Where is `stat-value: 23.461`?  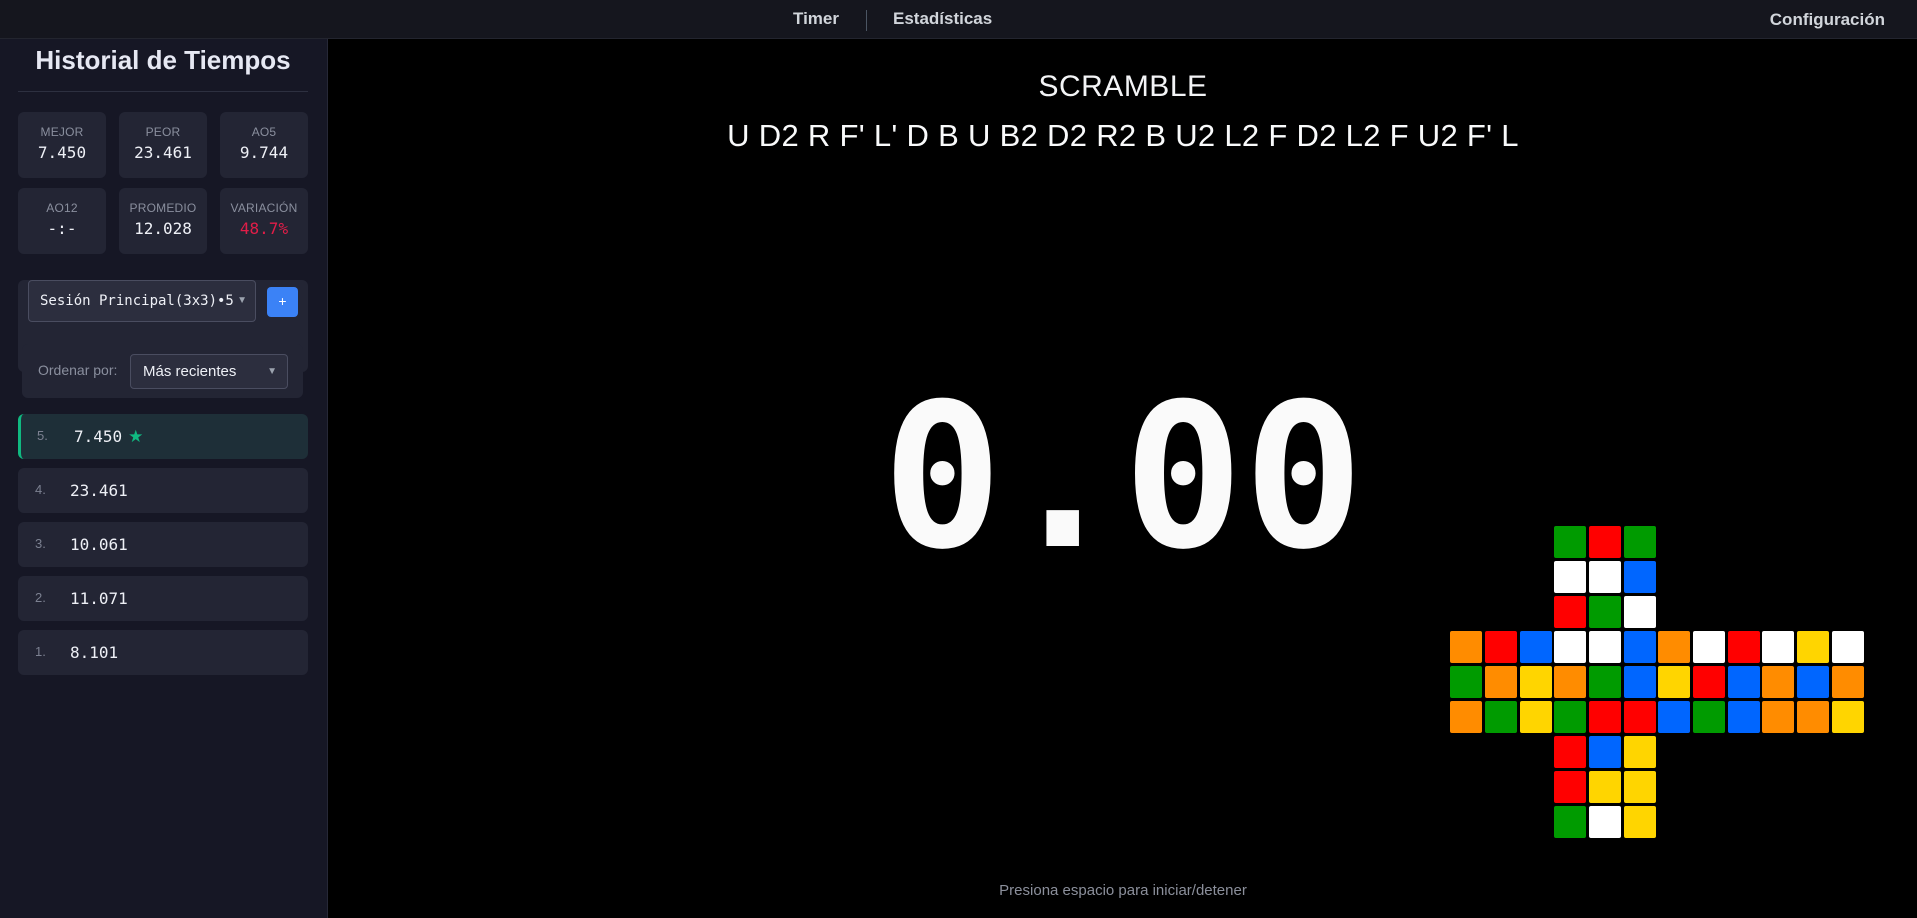 stat-value: 23.461 is located at coordinates (163, 152).